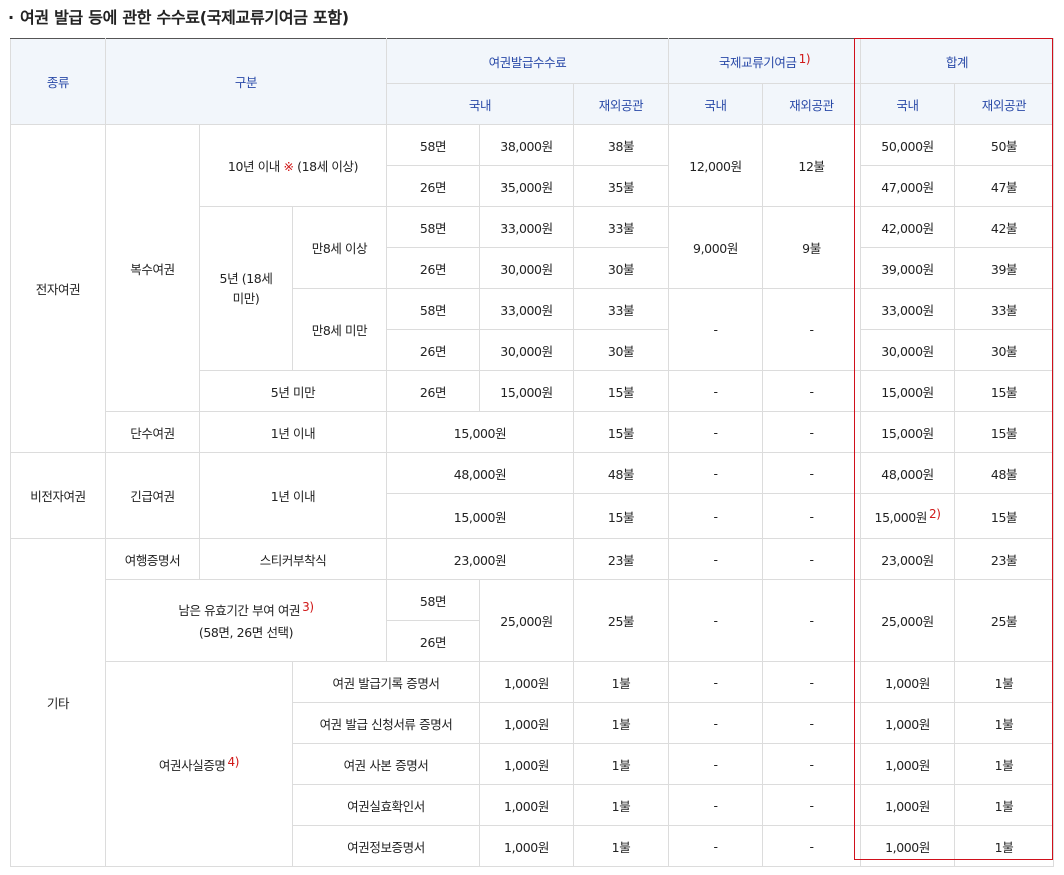 Image resolution: width=1064 pixels, height=875 pixels. Describe the element at coordinates (621, 559) in the screenshot. I see `fee-overseas: 23불` at that location.